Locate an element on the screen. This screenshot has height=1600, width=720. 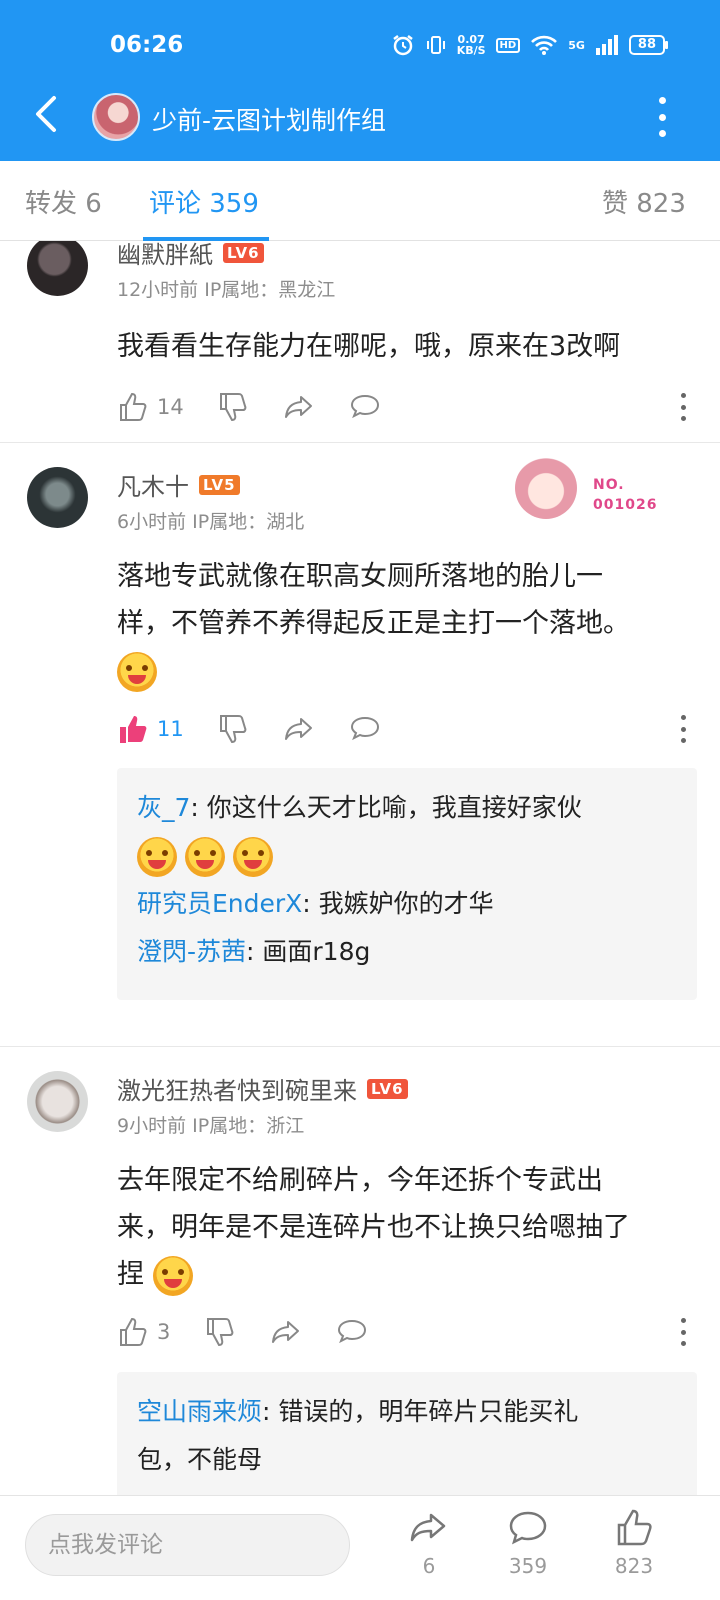
comment-meta: 6小时前 IP属地：湖北 is located at coordinates (211, 522).